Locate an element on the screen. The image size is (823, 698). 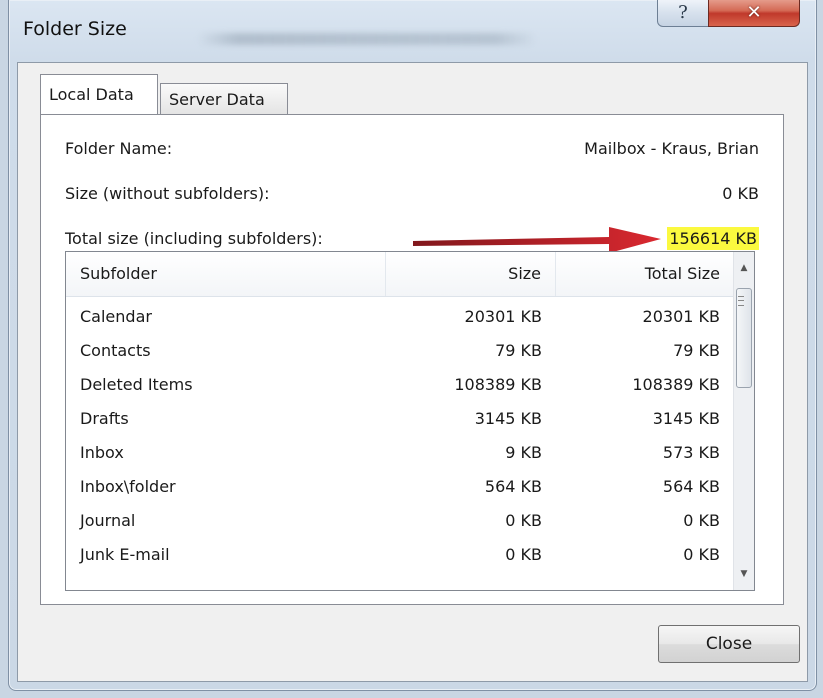
table-row: Calendar 20301 KB 20301 KB is located at coordinates (400, 317).